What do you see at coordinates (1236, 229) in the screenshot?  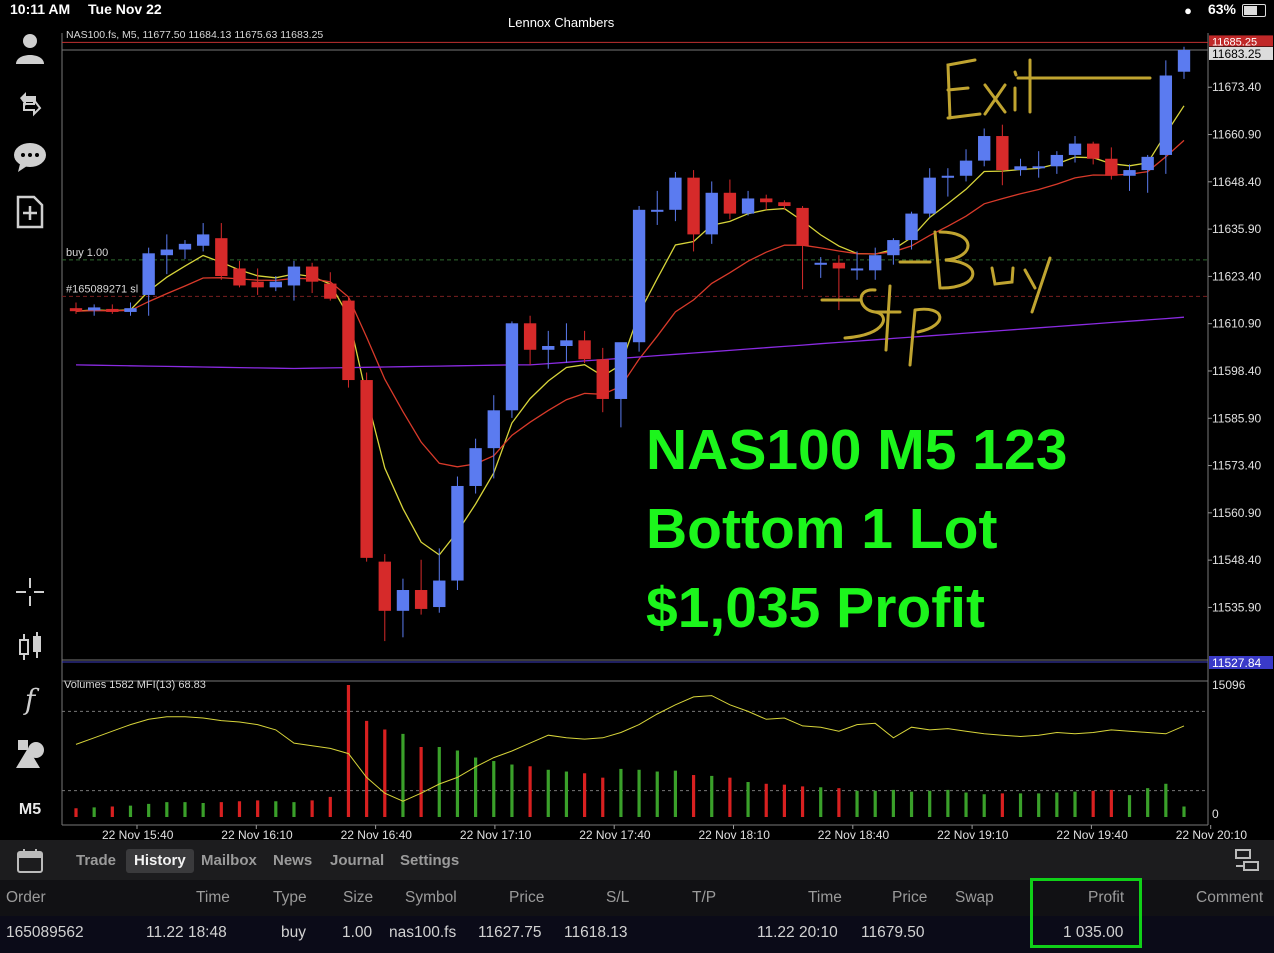 I see `y-tick-label: 11635.90` at bounding box center [1236, 229].